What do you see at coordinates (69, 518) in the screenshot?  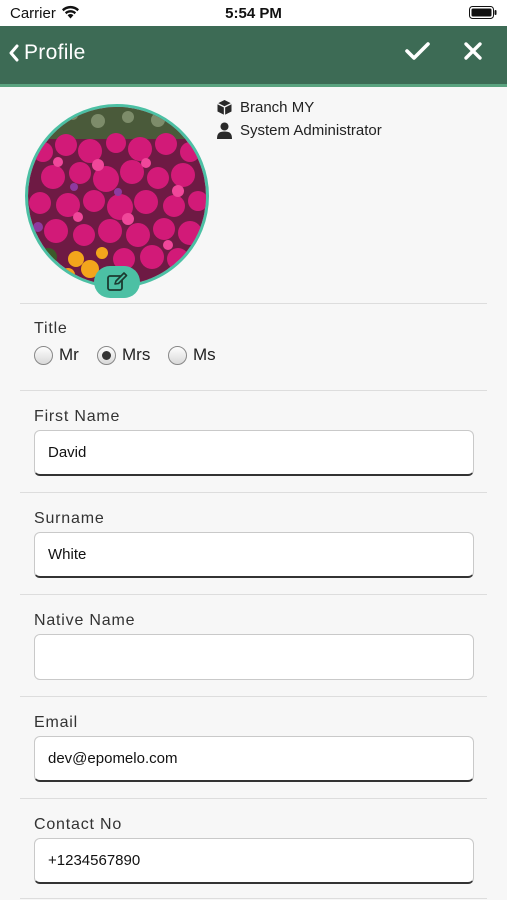 I see `surname-label: Surname` at bounding box center [69, 518].